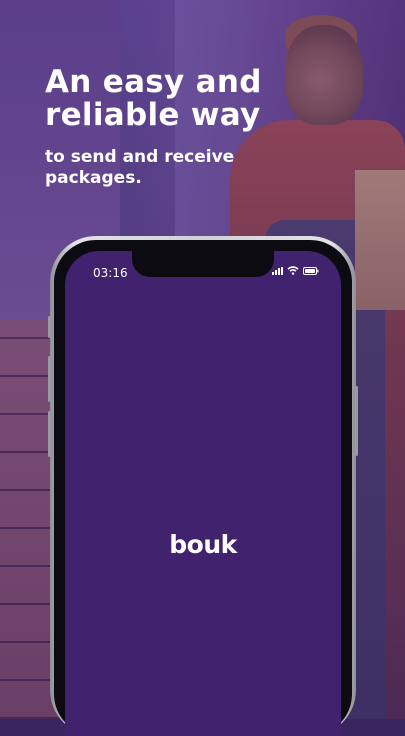 Image resolution: width=405 pixels, height=736 pixels. Describe the element at coordinates (140, 167) in the screenshot. I see `headline-subtext: to send and receive packages.` at that location.